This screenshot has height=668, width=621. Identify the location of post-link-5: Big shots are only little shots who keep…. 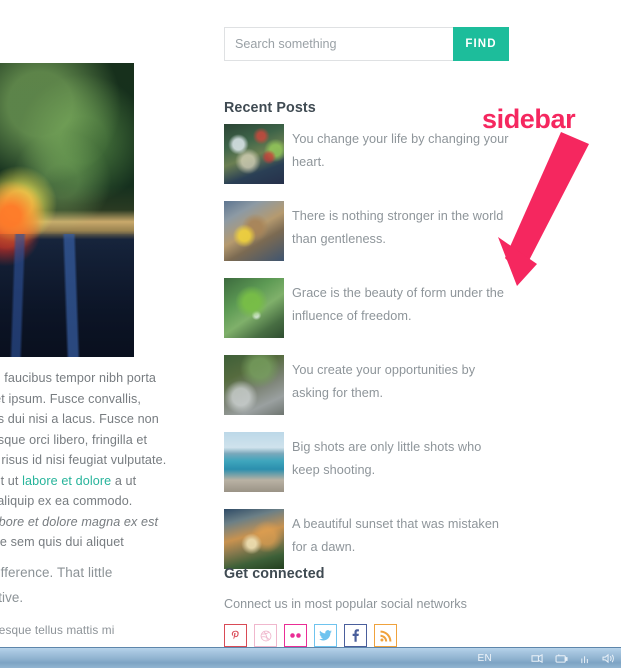
(401, 459).